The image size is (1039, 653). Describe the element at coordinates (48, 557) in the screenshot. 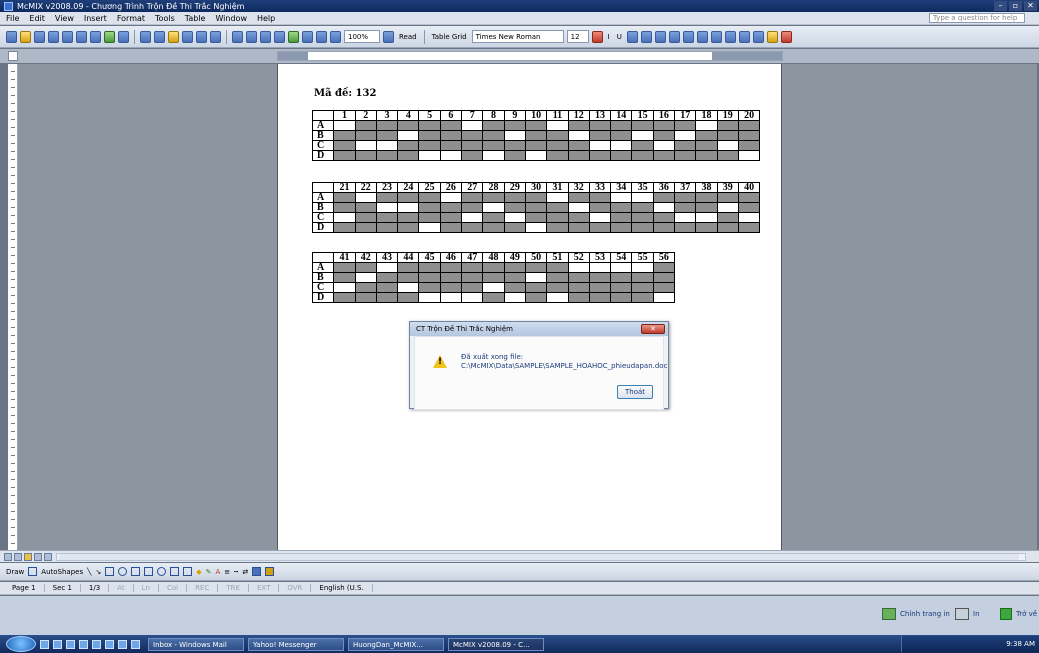

I see `reading-view-icon` at that location.